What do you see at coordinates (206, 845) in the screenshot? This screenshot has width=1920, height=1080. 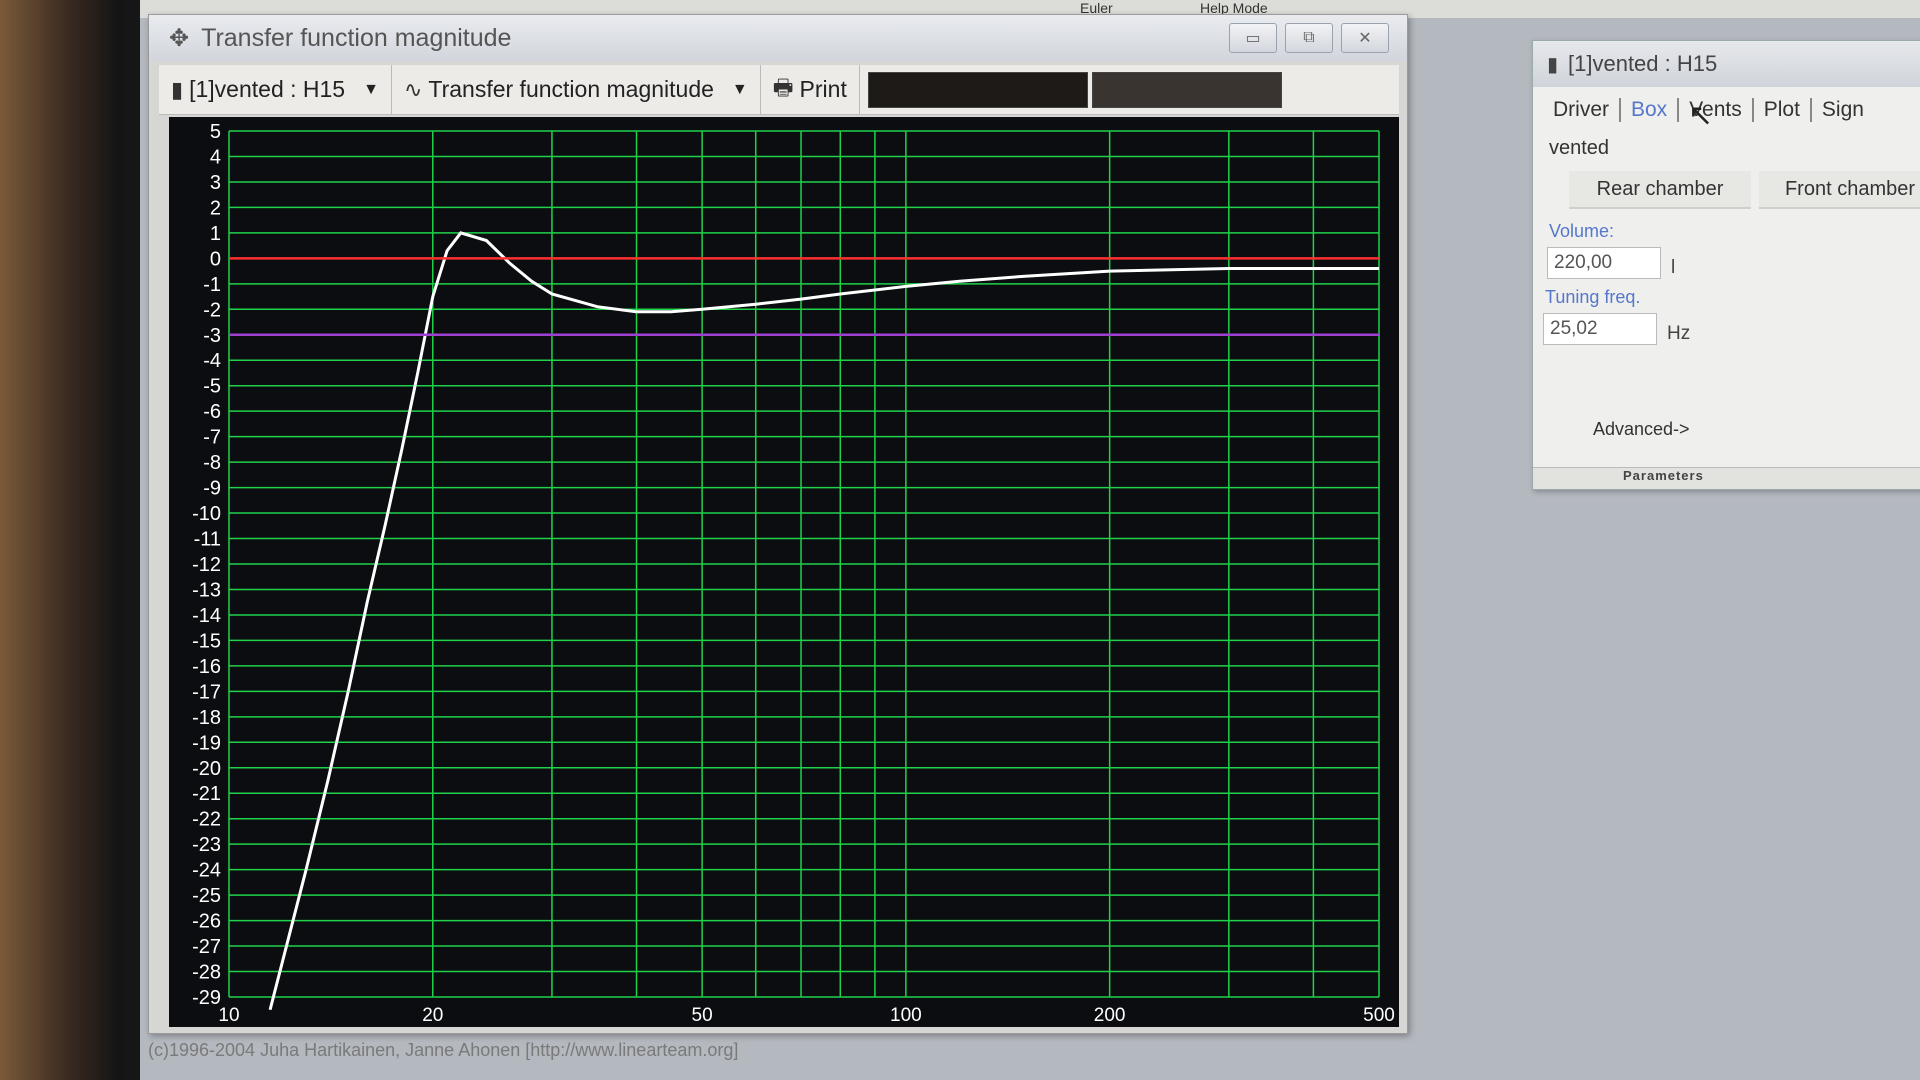 I see `y-tick-label: -23` at bounding box center [206, 845].